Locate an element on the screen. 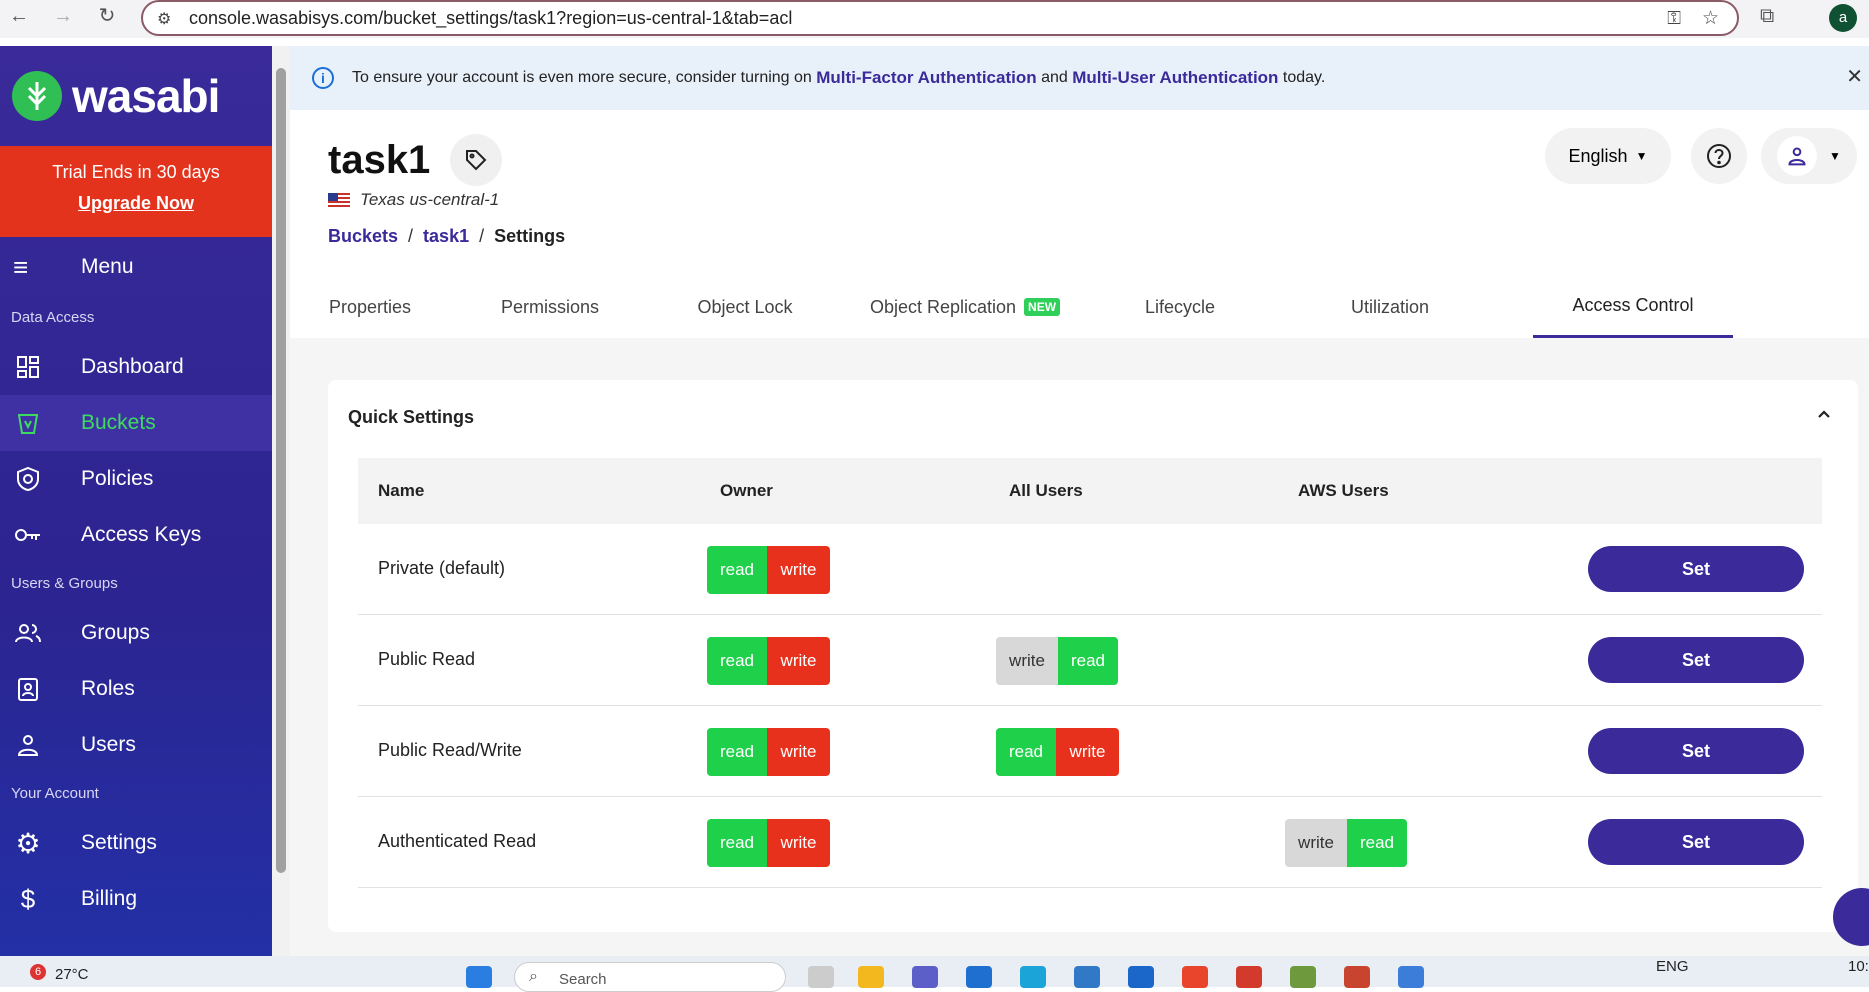 The width and height of the screenshot is (1869, 992). breadcrumb-current: Settings is located at coordinates (530, 236).